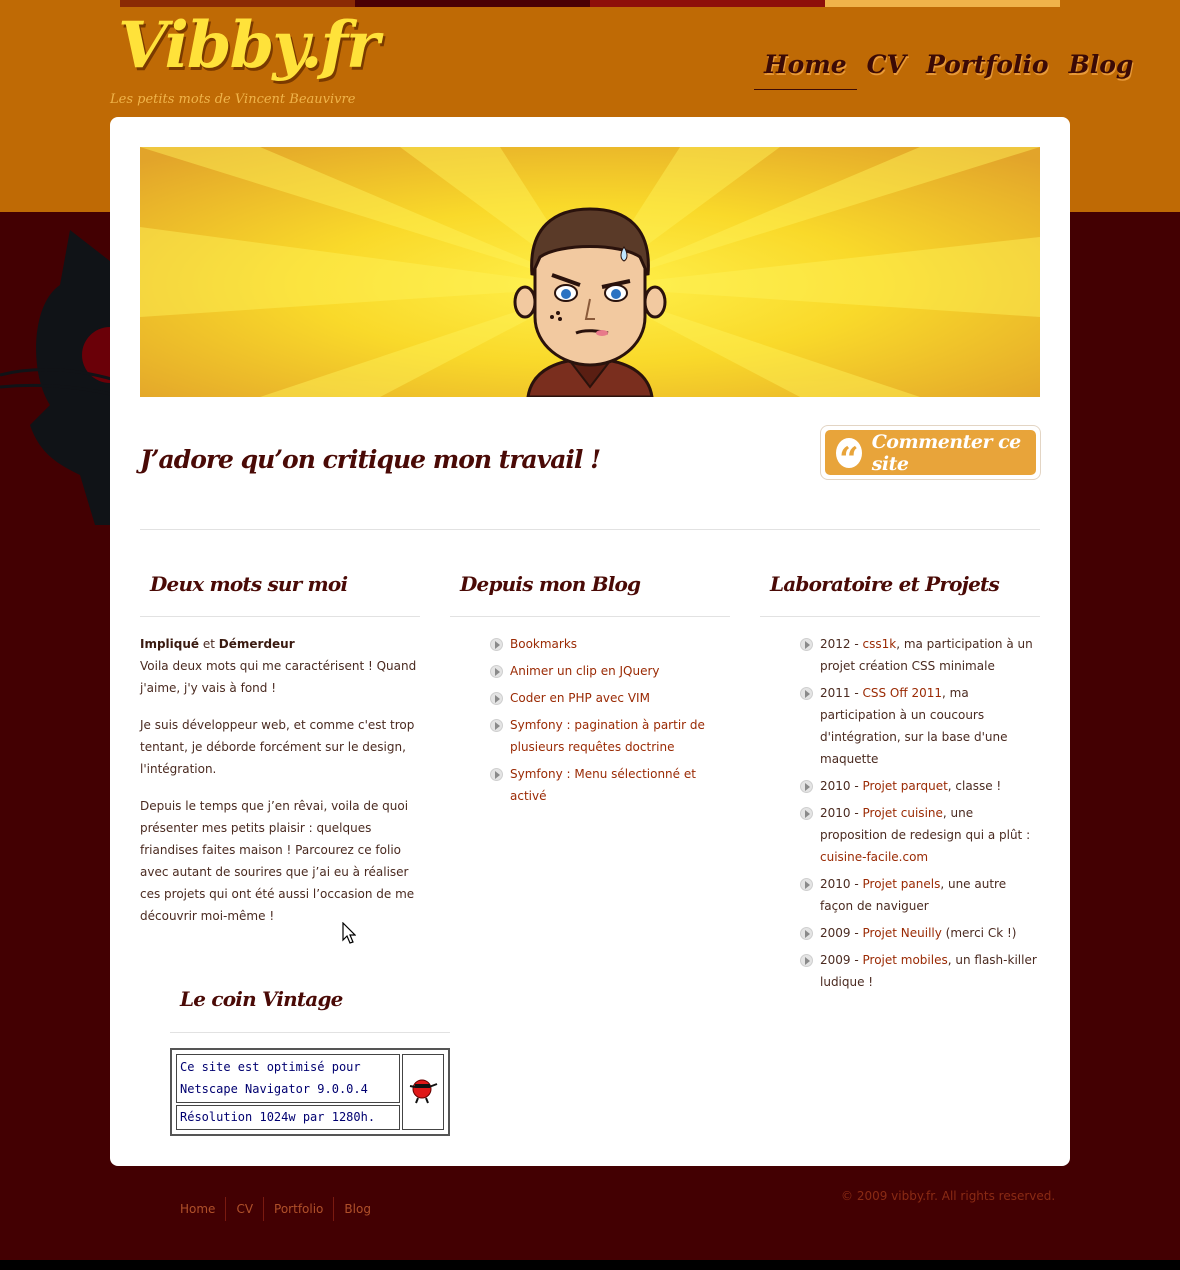  What do you see at coordinates (349, 933) in the screenshot?
I see `mouse-cursor-icon` at bounding box center [349, 933].